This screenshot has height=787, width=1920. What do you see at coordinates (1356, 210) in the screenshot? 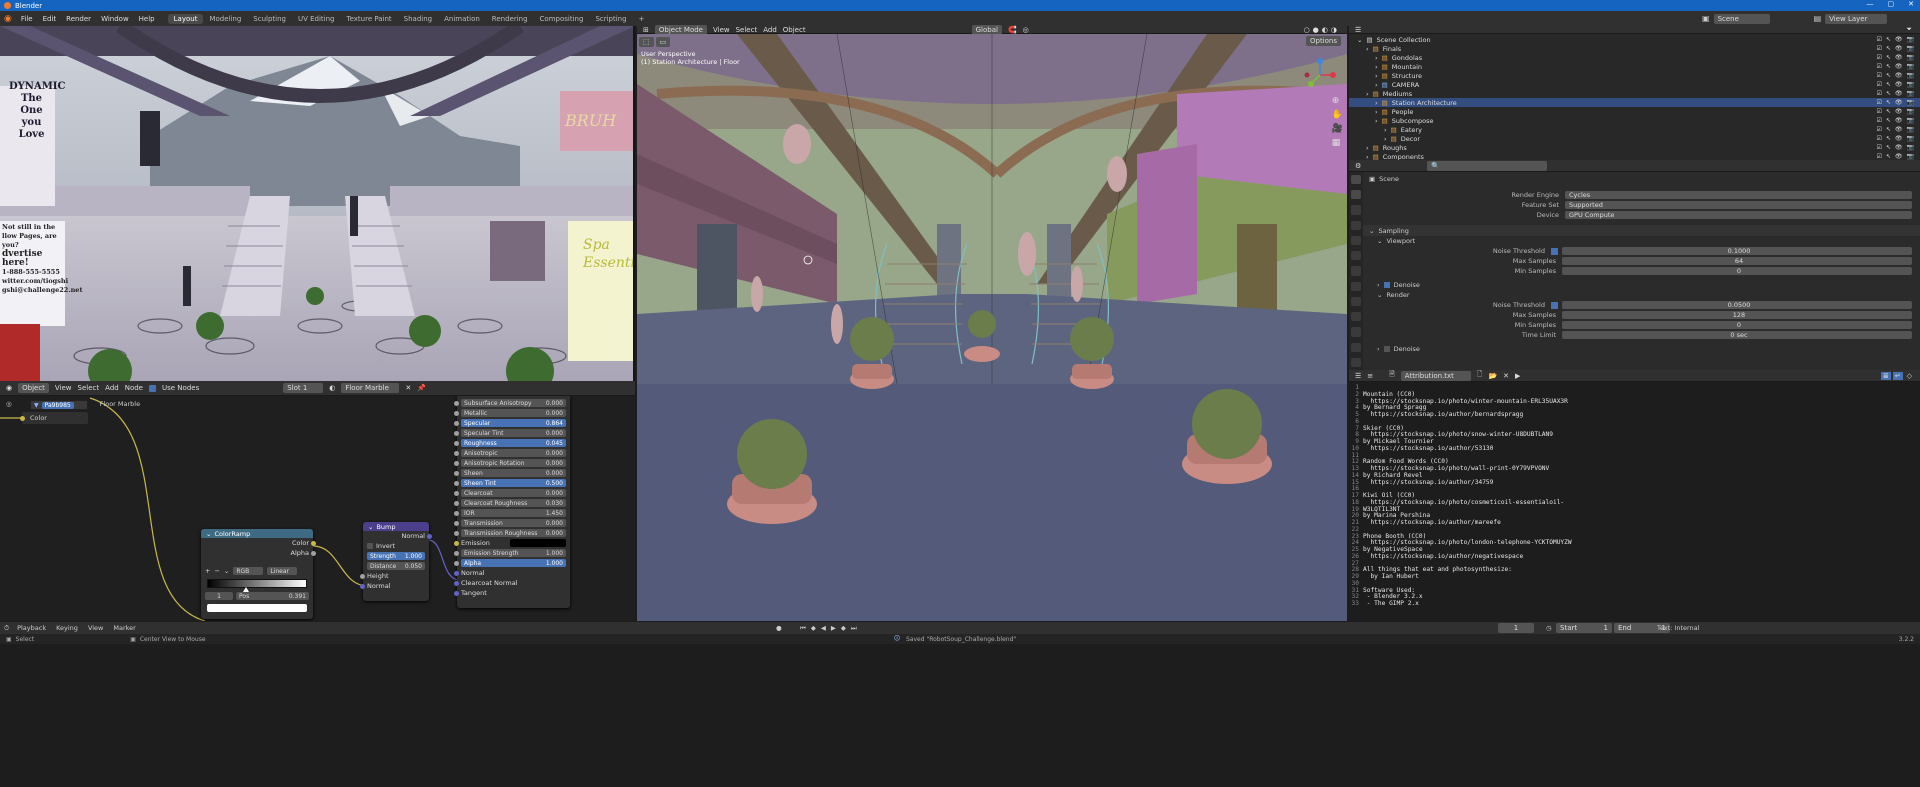
I see `output-tab-icon` at bounding box center [1356, 210].